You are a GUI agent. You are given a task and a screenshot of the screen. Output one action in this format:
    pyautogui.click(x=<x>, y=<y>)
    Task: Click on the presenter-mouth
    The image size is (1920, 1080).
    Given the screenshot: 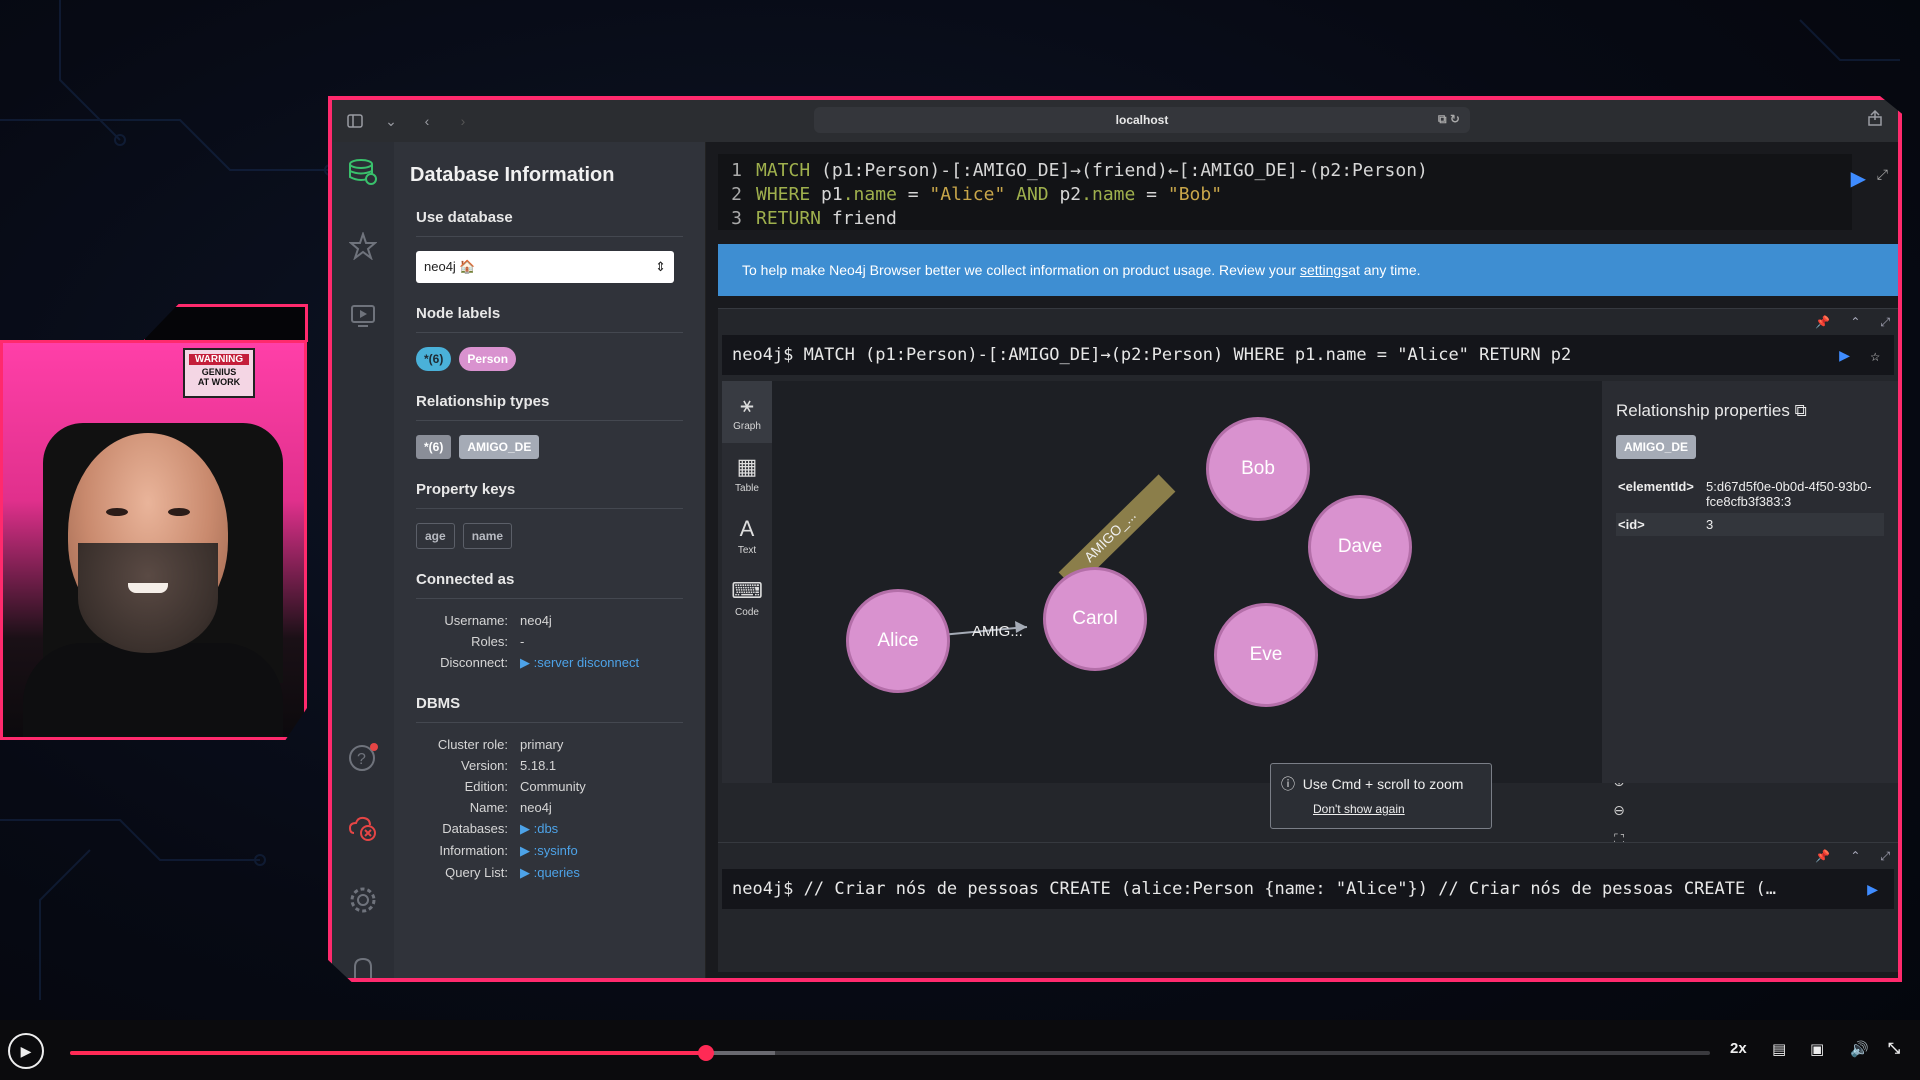 What is the action you would take?
    pyautogui.click(x=148, y=588)
    